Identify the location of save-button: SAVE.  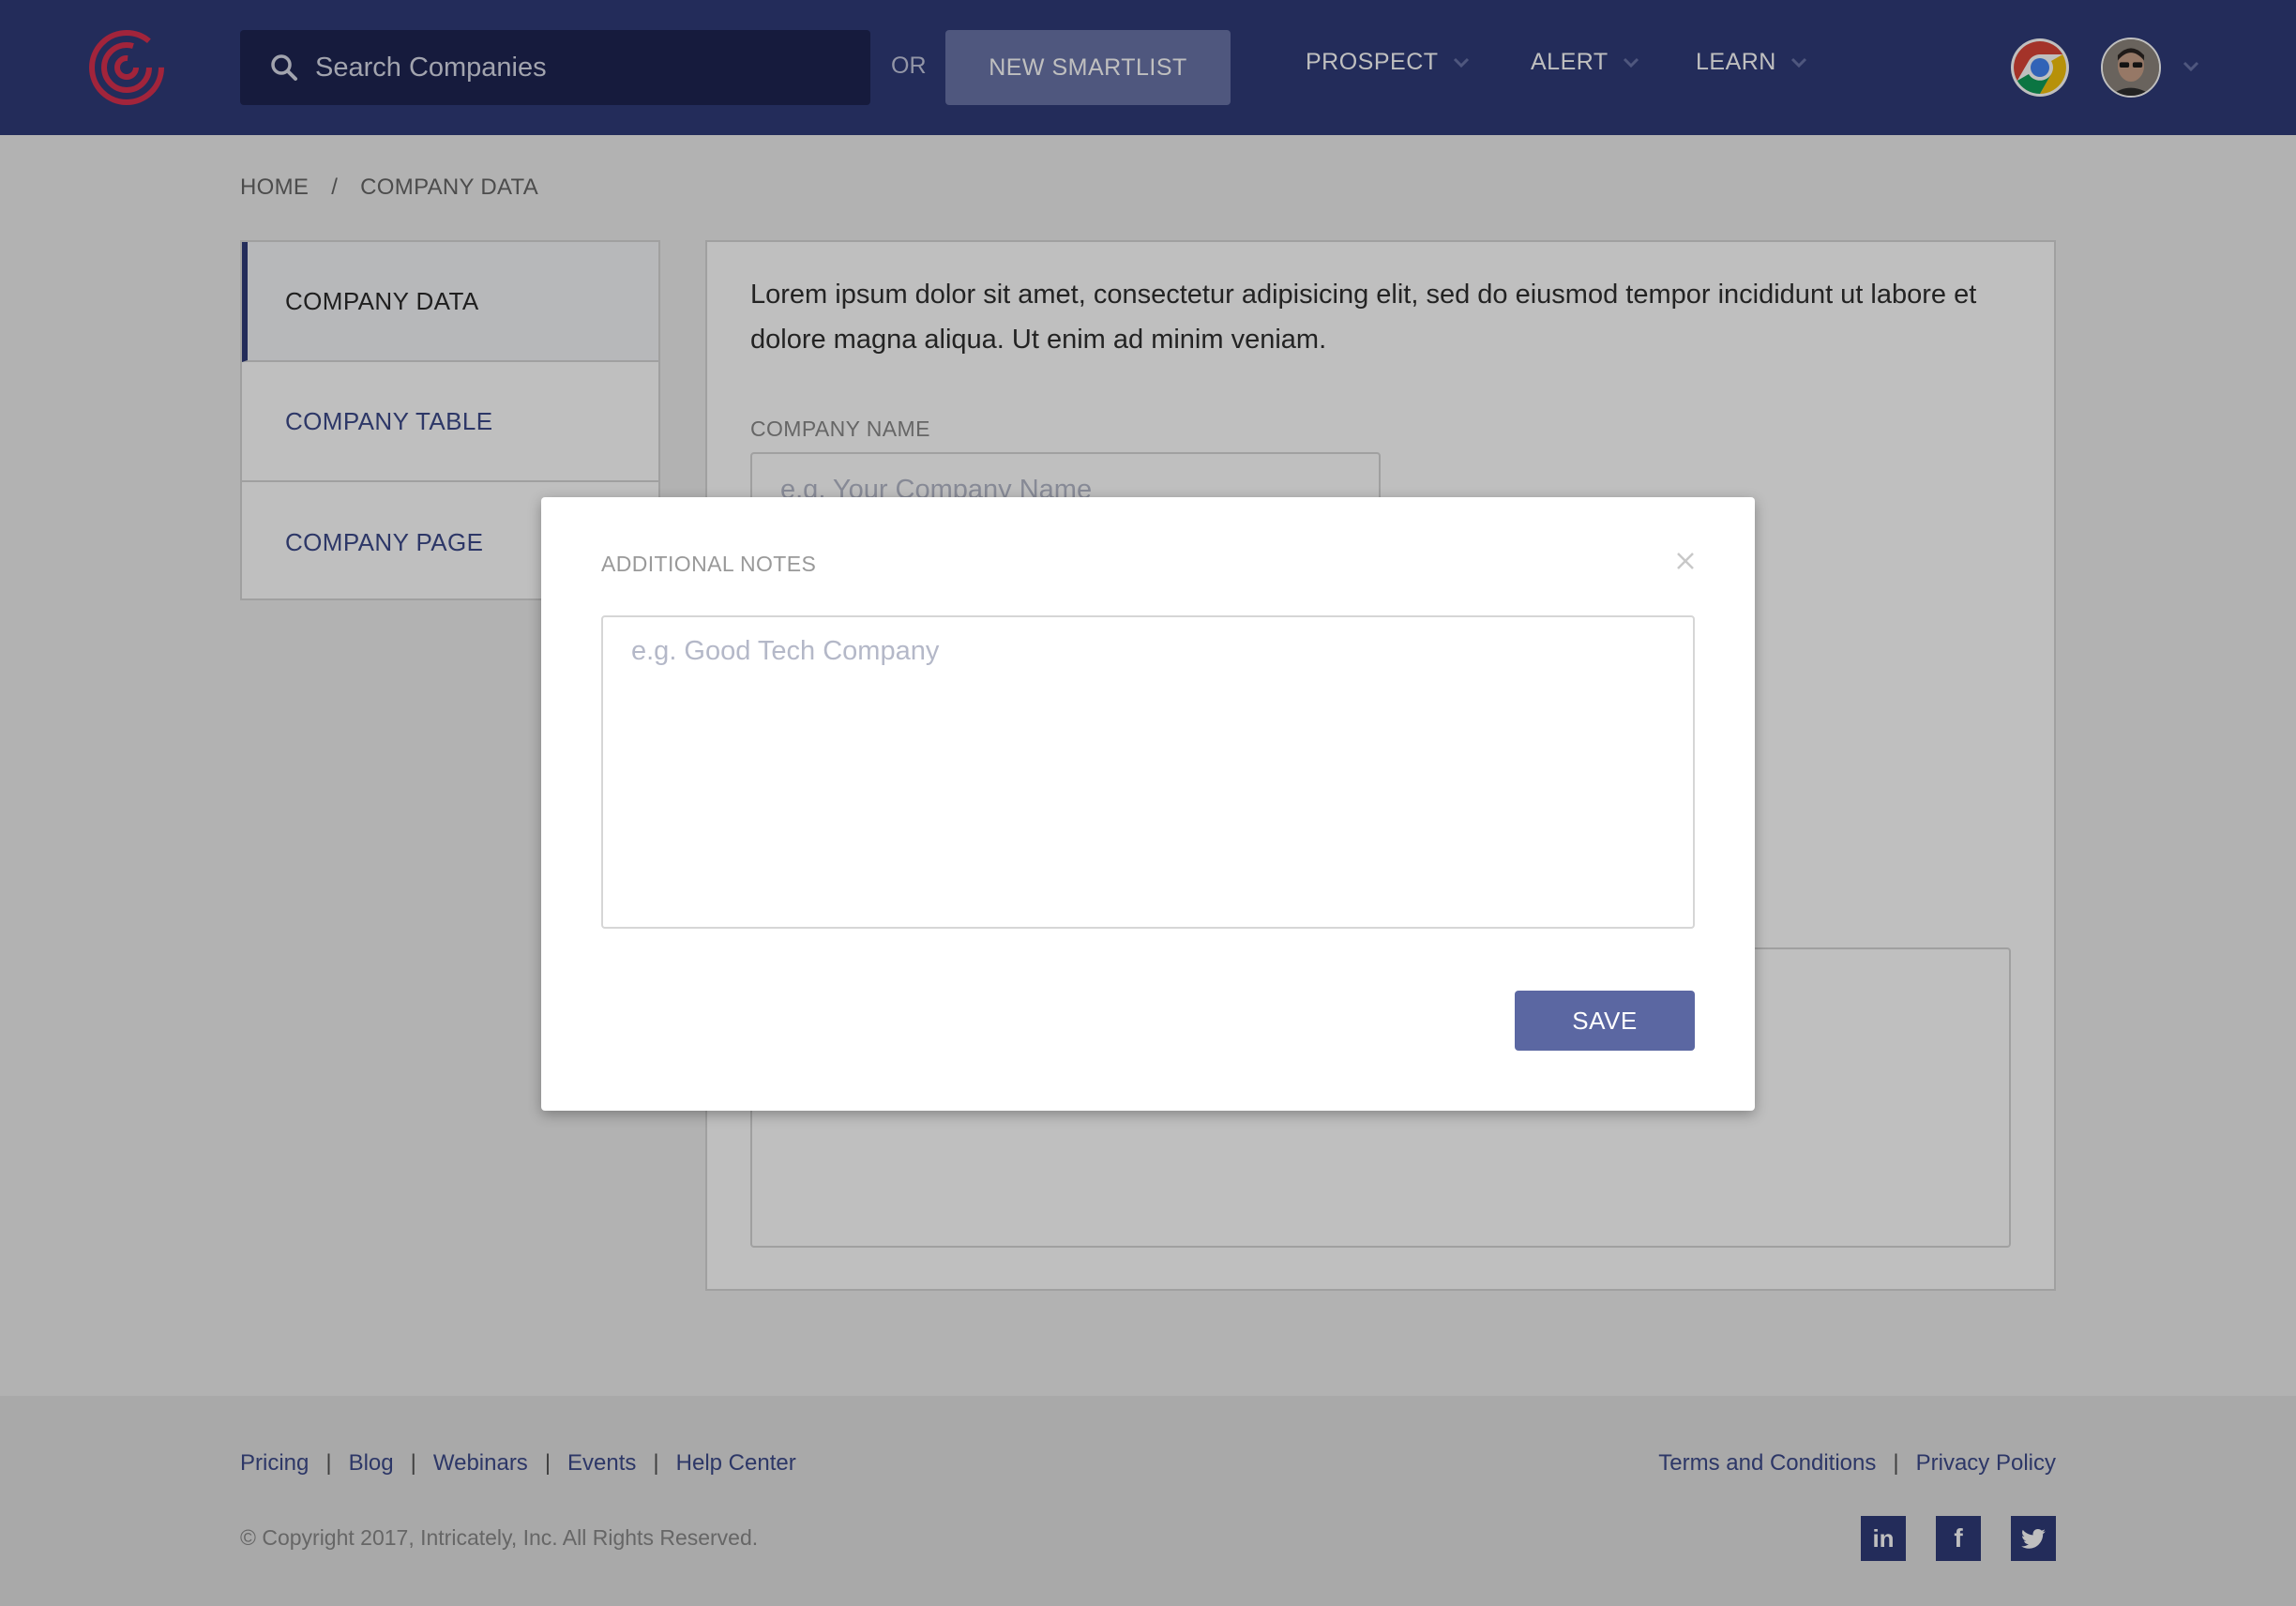
(1605, 1021).